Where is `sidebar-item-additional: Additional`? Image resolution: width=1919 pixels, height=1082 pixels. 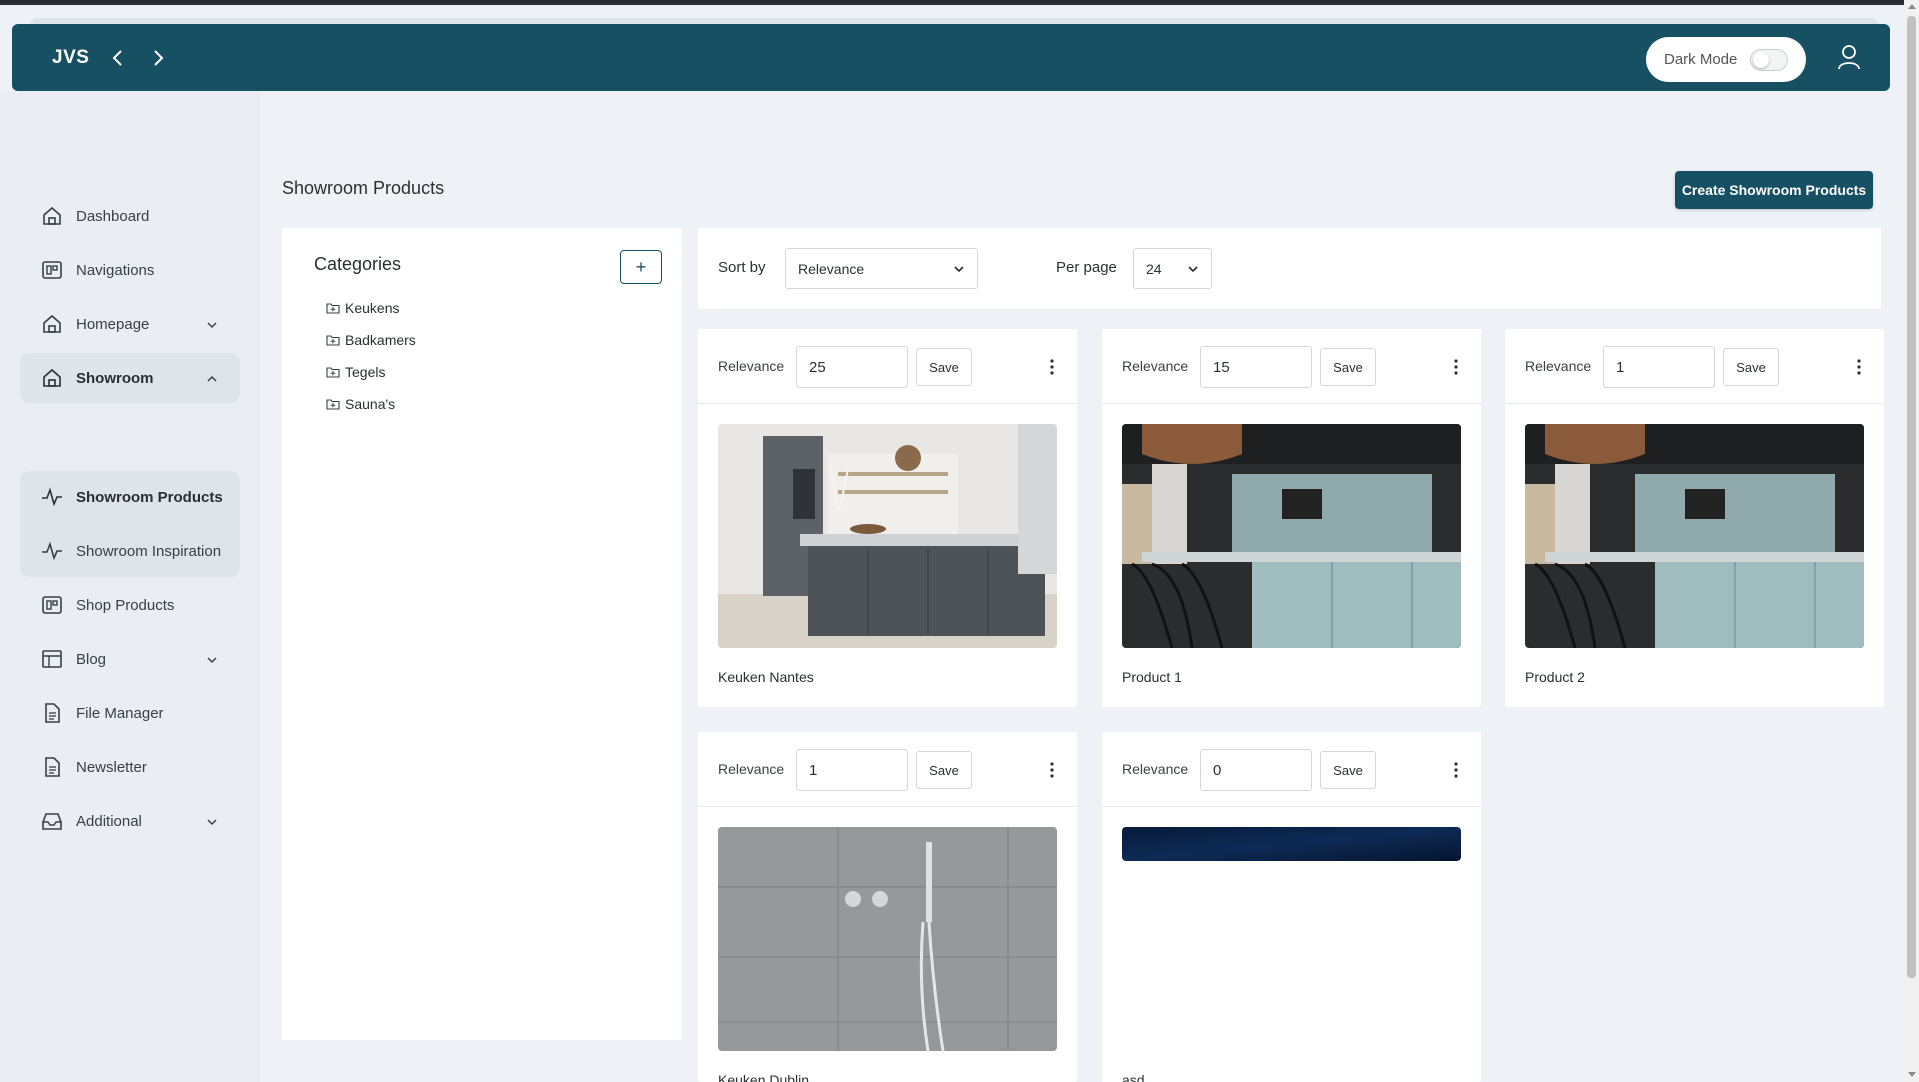
sidebar-item-additional: Additional is located at coordinates (130, 821).